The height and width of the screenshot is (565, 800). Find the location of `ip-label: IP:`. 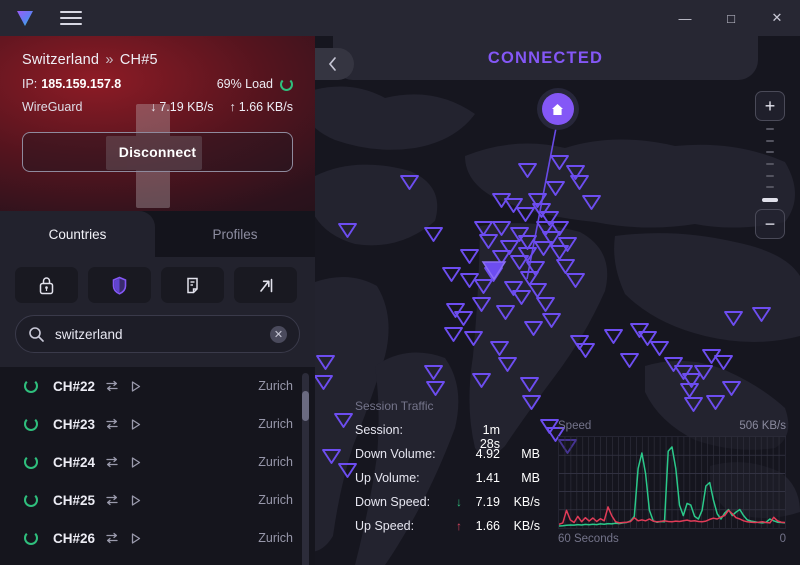

ip-label: IP: is located at coordinates (30, 84).